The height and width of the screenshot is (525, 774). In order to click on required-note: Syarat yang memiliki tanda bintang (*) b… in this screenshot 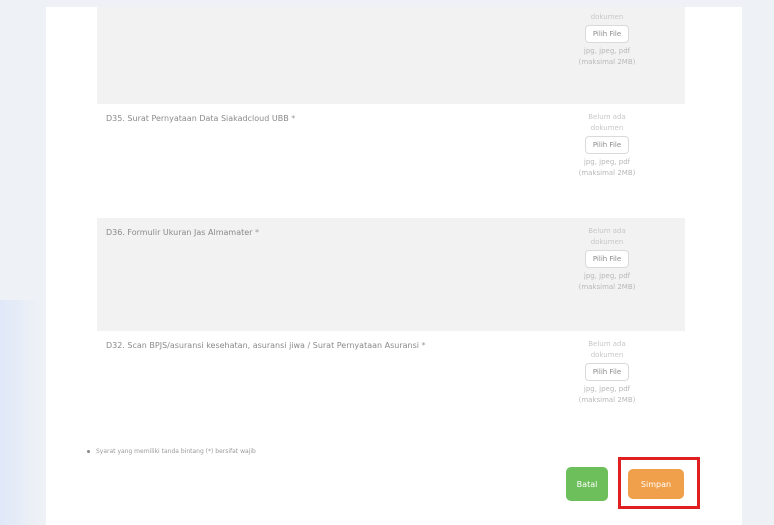, I will do `click(171, 451)`.